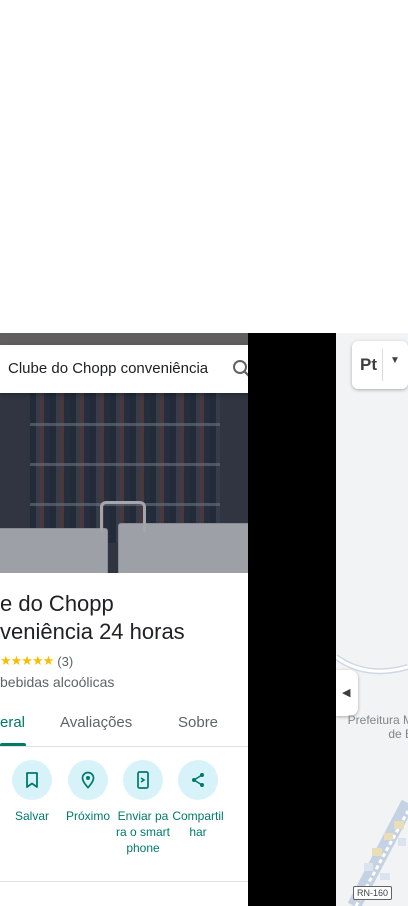 This screenshot has width=408, height=906. Describe the element at coordinates (31, 816) in the screenshot. I see `save-label: Salvar` at that location.